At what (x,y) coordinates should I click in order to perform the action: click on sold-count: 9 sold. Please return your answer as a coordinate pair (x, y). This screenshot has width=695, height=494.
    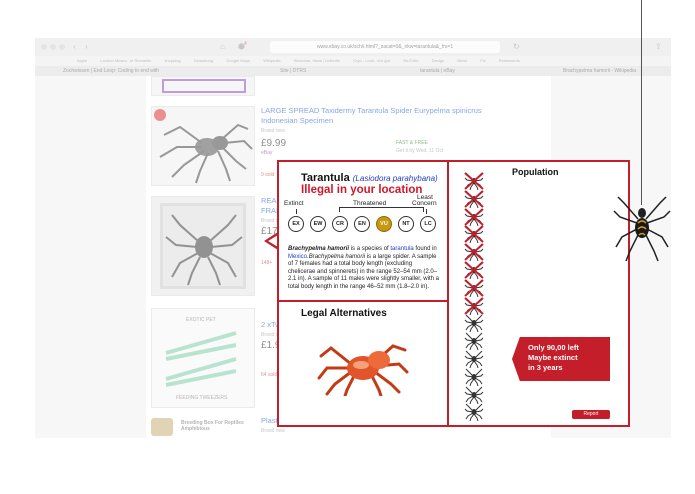
    Looking at the image, I should click on (268, 175).